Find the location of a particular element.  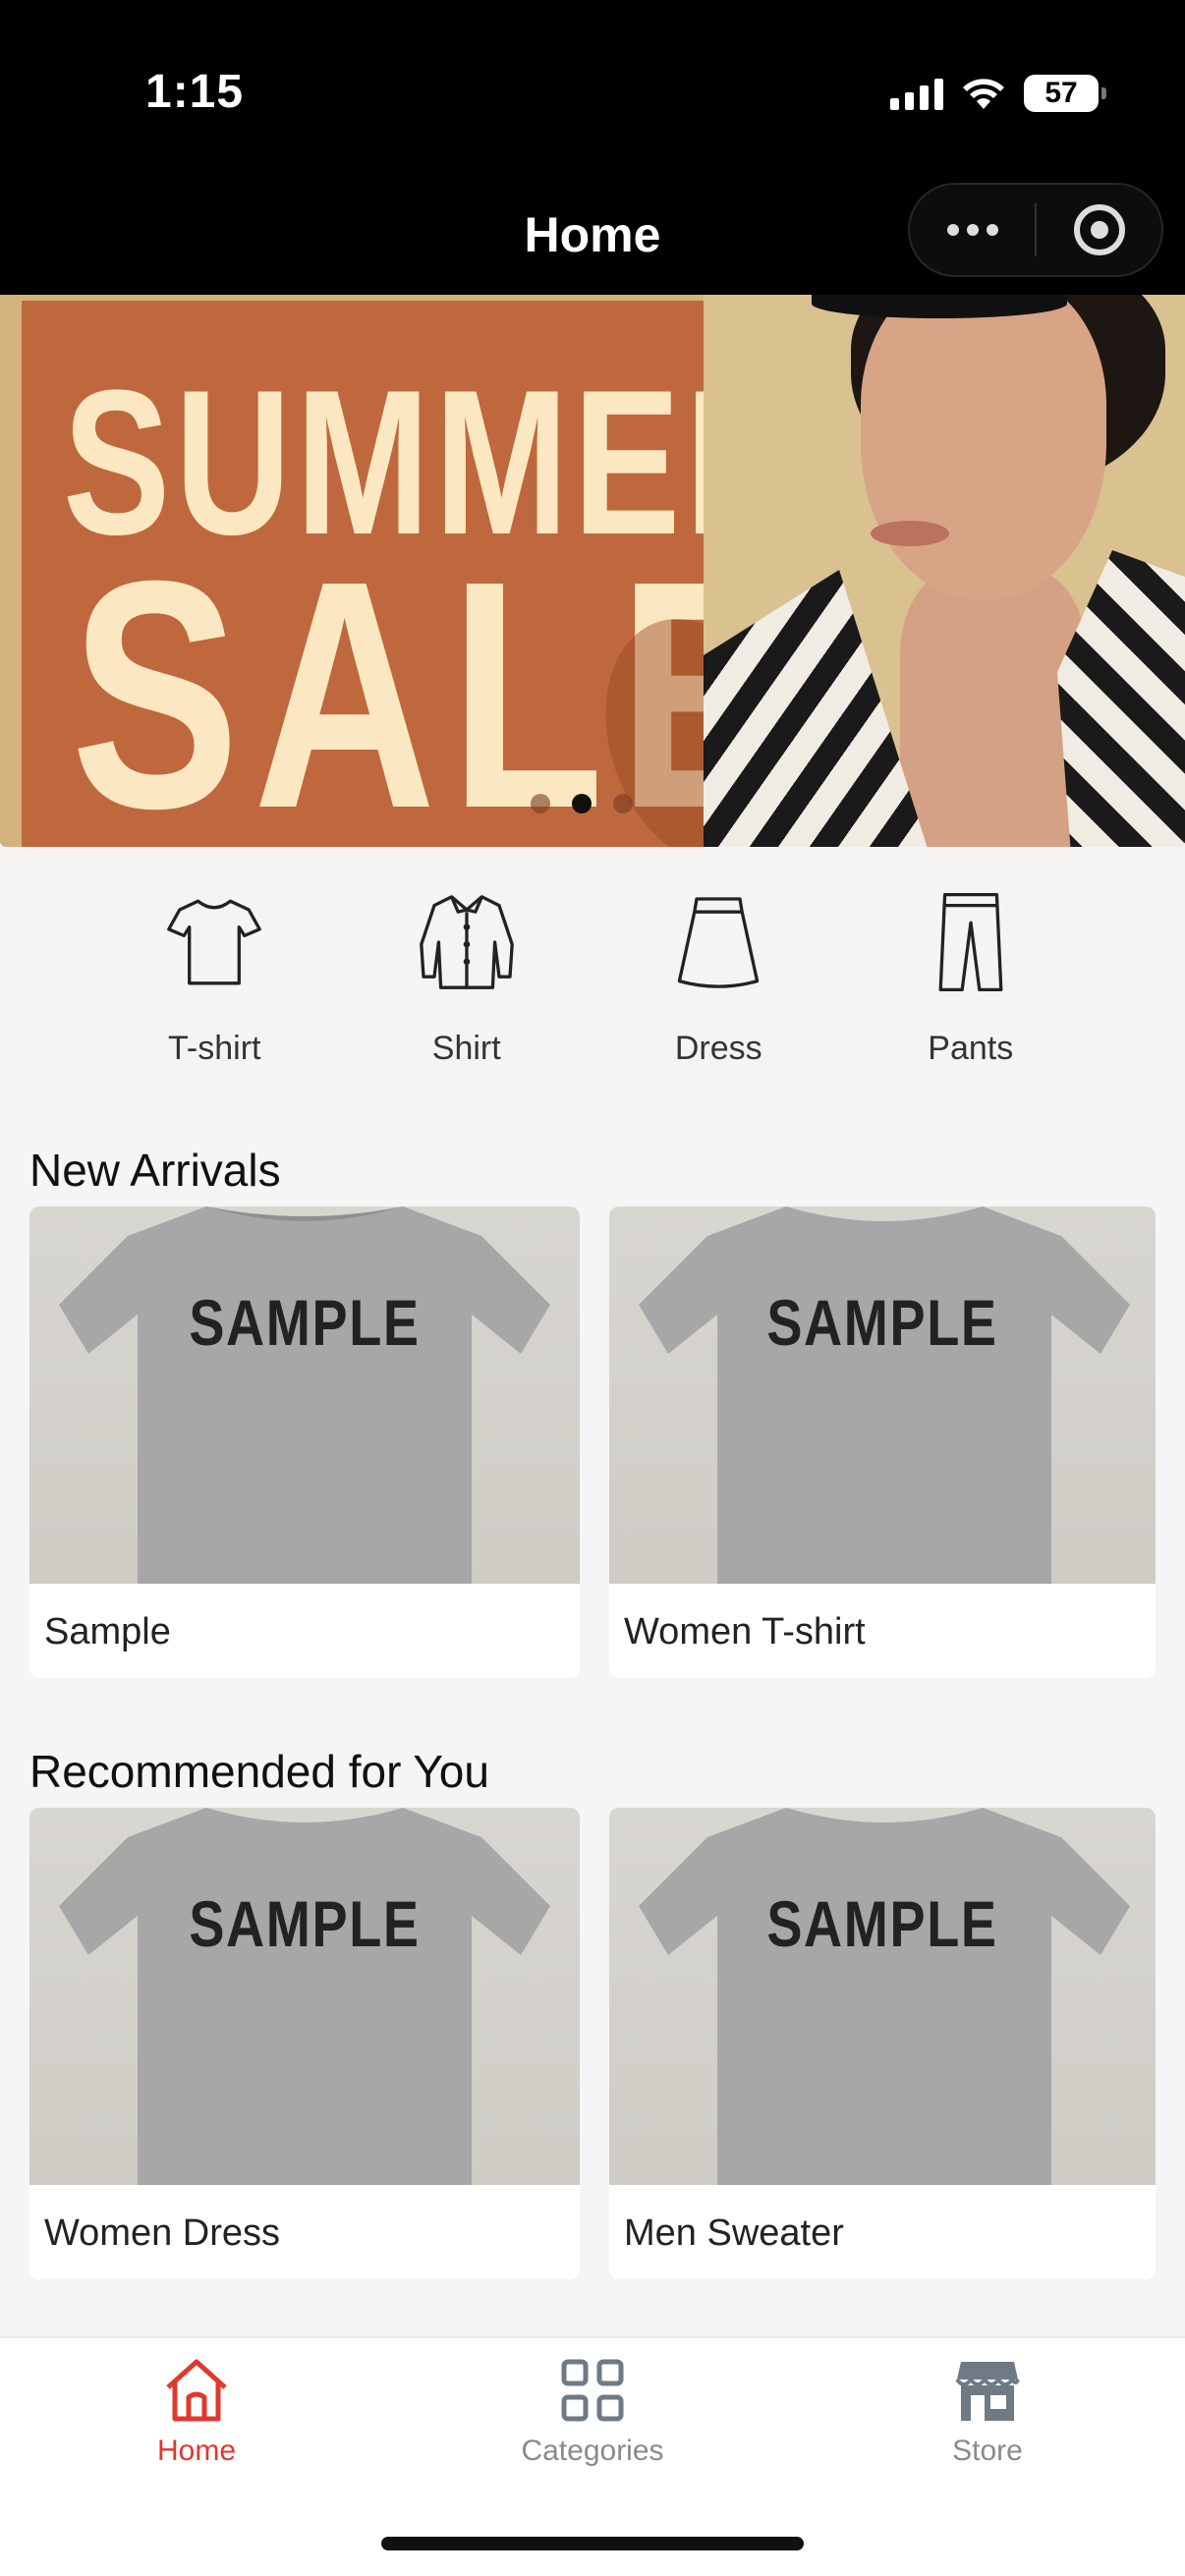

status-time: 1:15 is located at coordinates (195, 92).